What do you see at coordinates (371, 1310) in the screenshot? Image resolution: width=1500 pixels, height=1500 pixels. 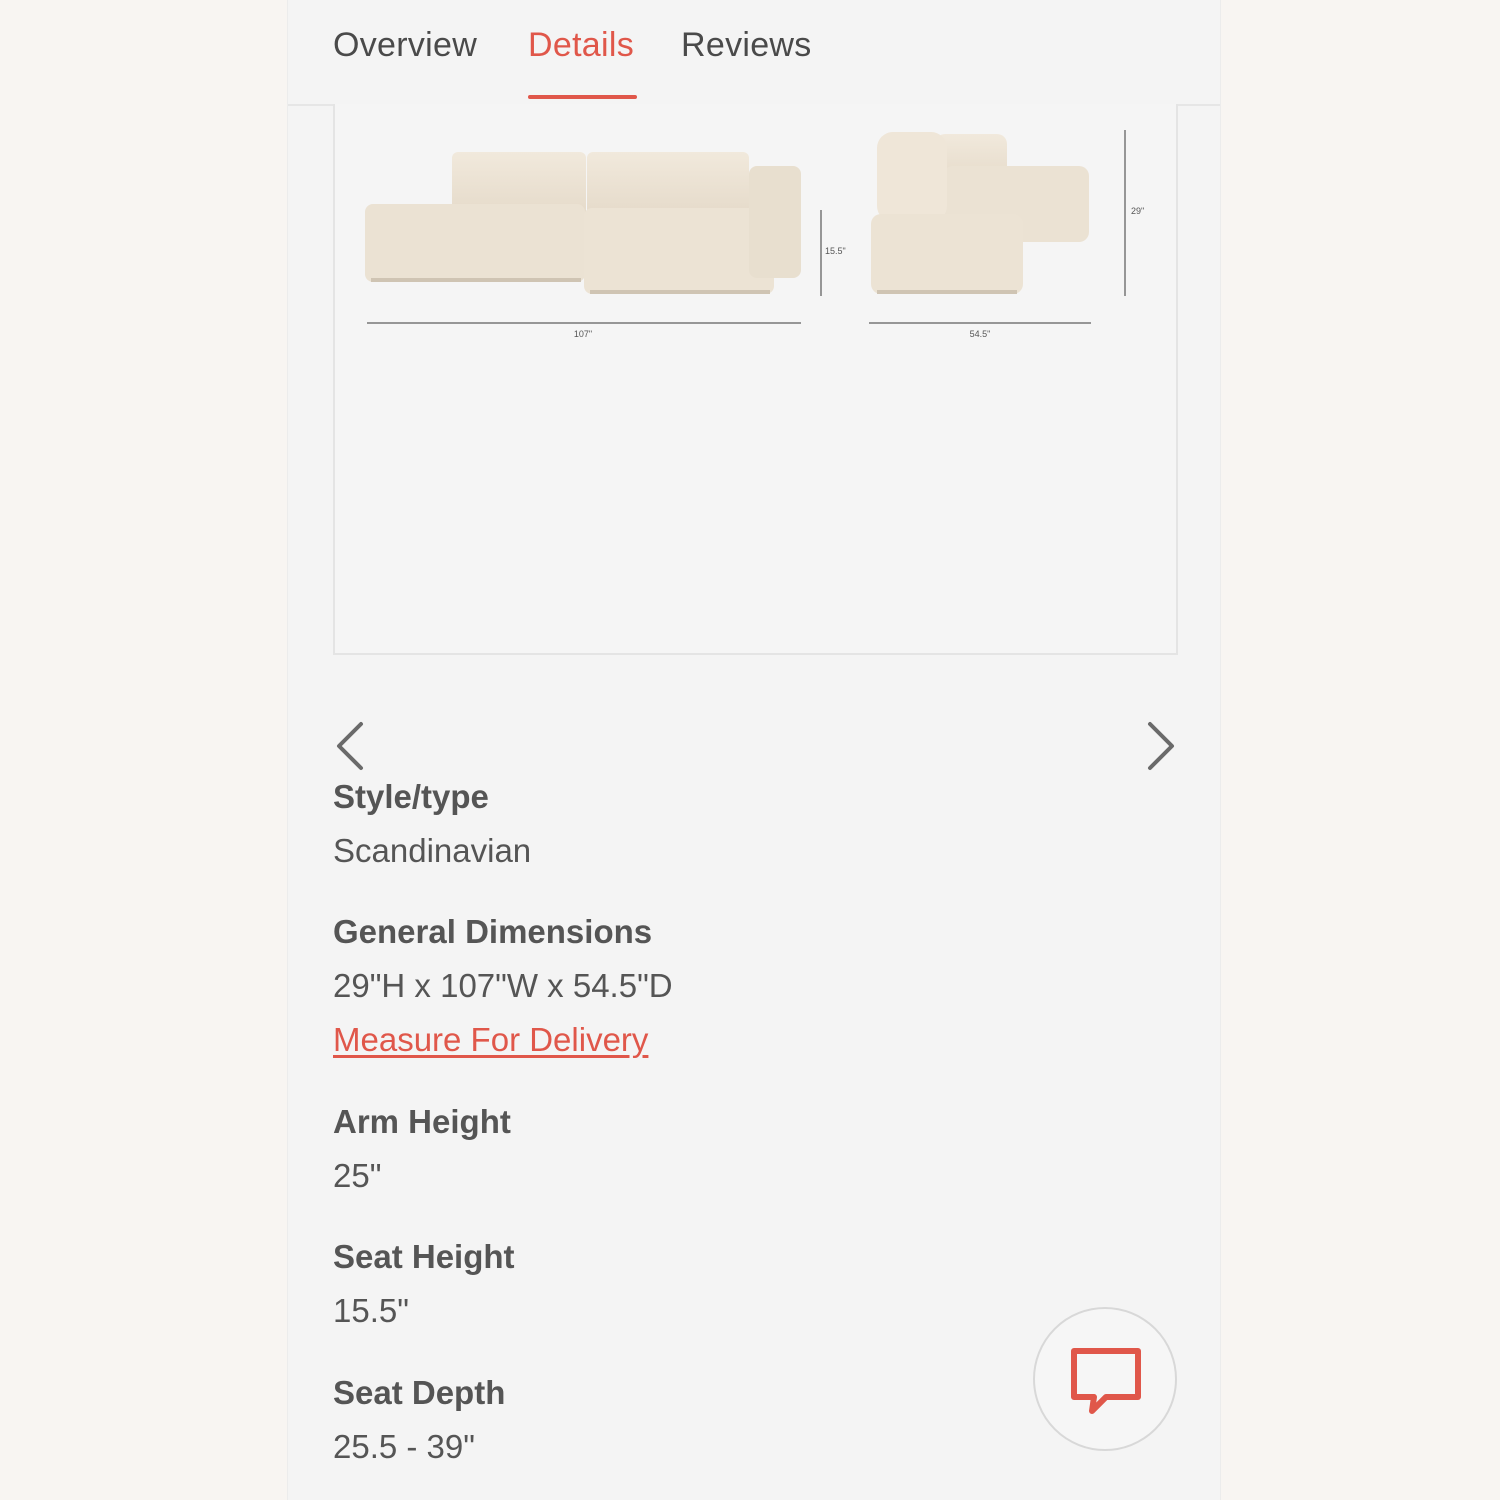 I see `spec-value: 15.5"` at bounding box center [371, 1310].